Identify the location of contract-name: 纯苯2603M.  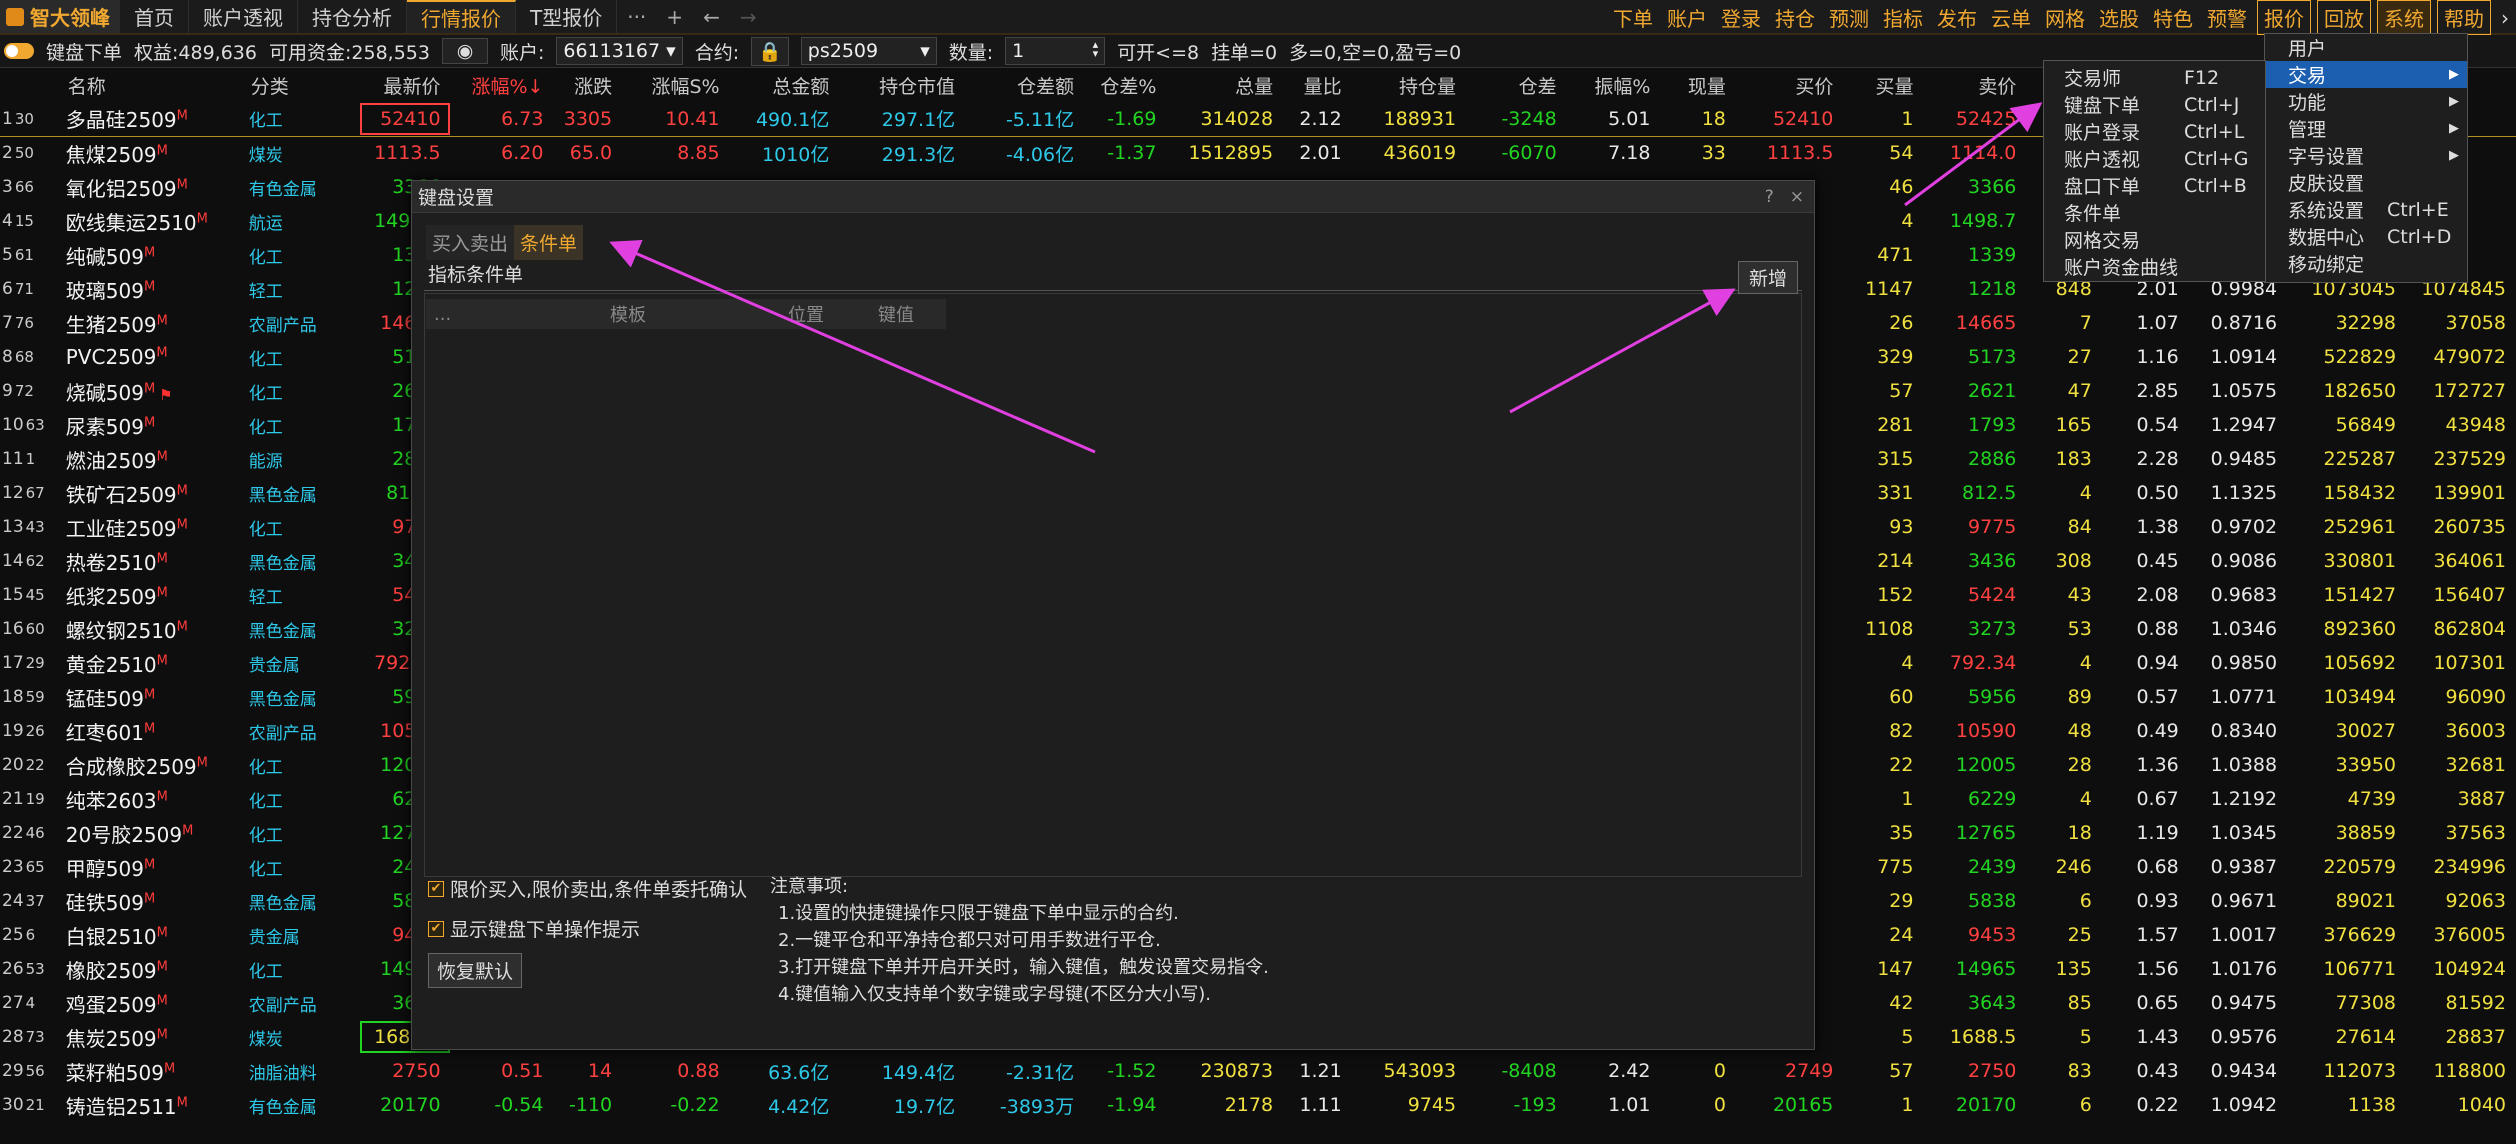
(153, 799).